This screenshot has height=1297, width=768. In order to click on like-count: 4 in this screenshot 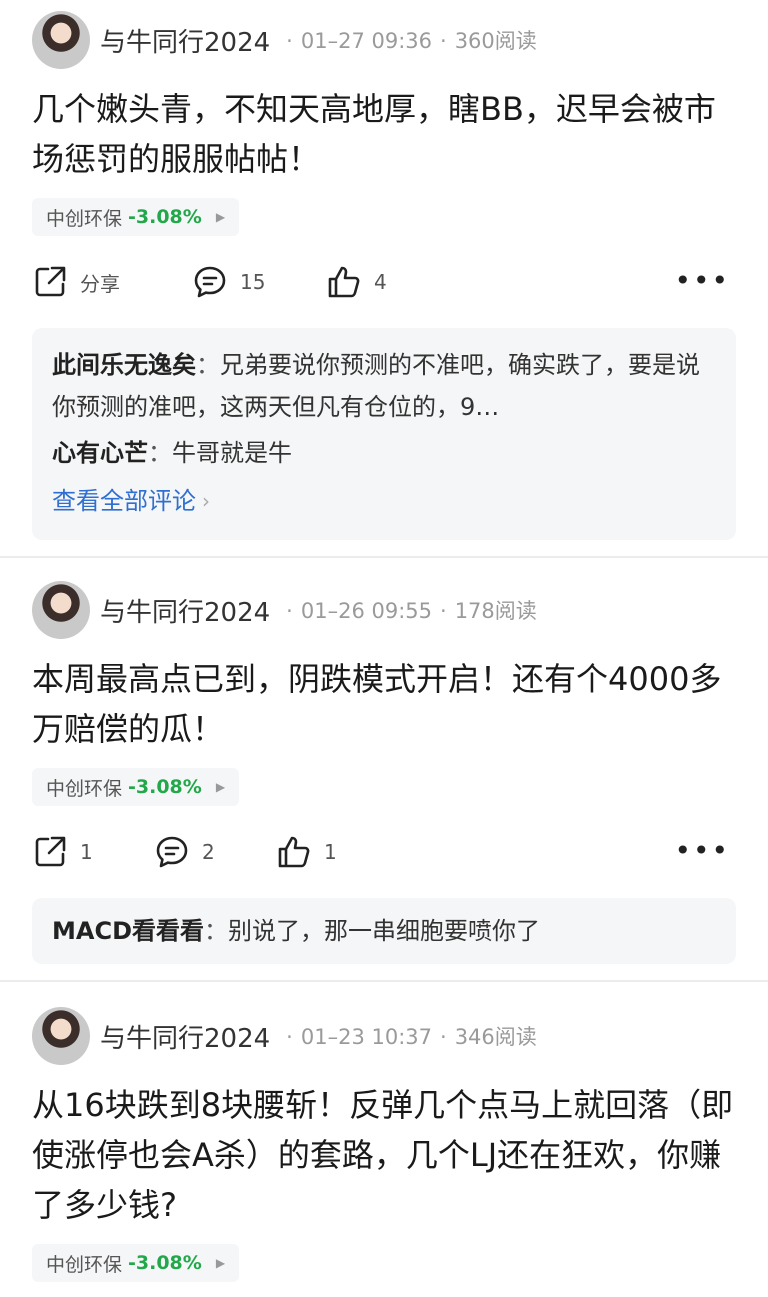, I will do `click(380, 282)`.